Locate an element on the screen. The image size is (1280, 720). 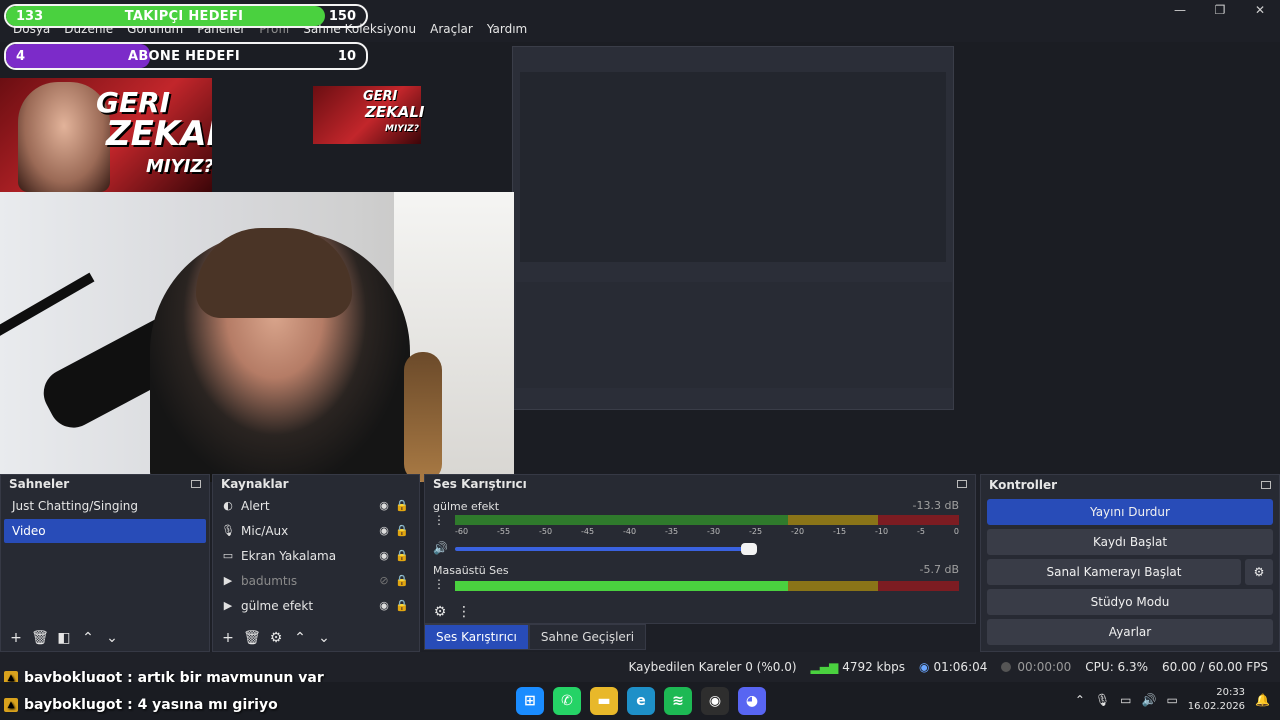
network-icon: ▭ is located at coordinates (1125, 700).